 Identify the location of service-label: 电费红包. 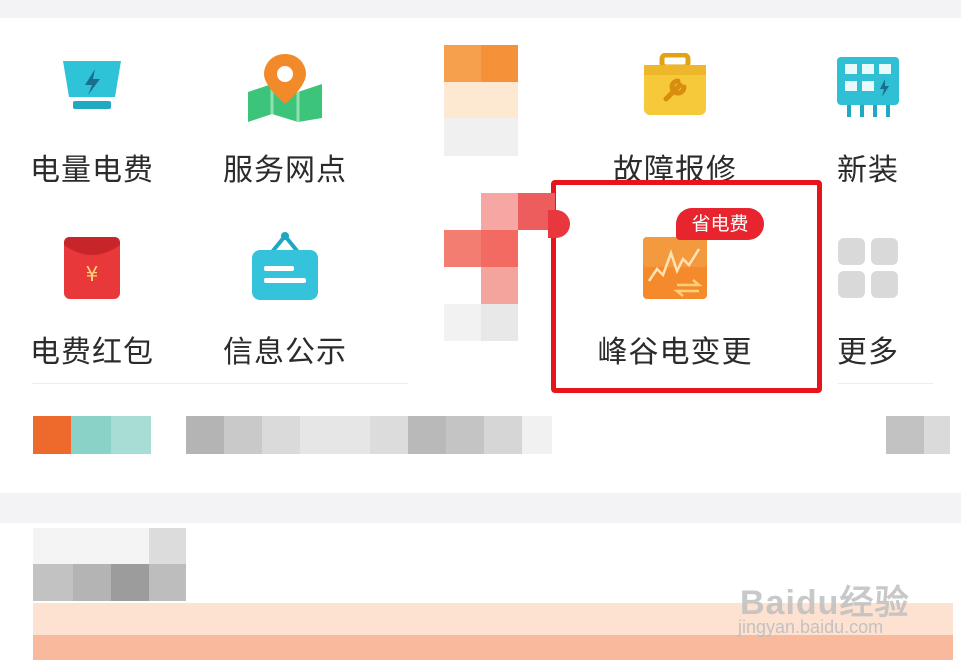
(92, 352).